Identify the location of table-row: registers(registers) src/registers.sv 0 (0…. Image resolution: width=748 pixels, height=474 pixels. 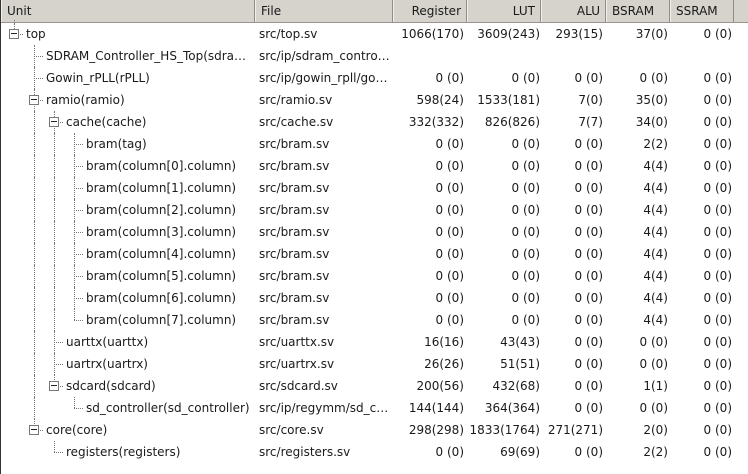
(374, 452).